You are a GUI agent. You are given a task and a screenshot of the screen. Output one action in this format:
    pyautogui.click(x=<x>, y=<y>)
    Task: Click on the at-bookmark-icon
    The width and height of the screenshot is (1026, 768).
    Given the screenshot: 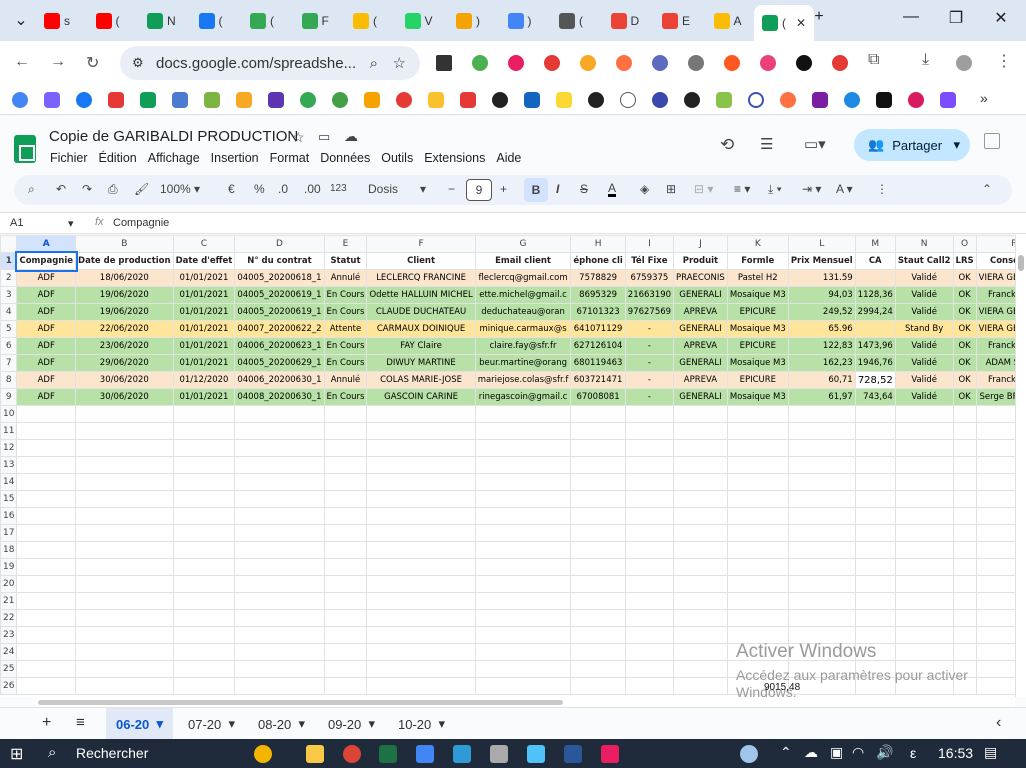 What is the action you would take?
    pyautogui.click(x=628, y=100)
    